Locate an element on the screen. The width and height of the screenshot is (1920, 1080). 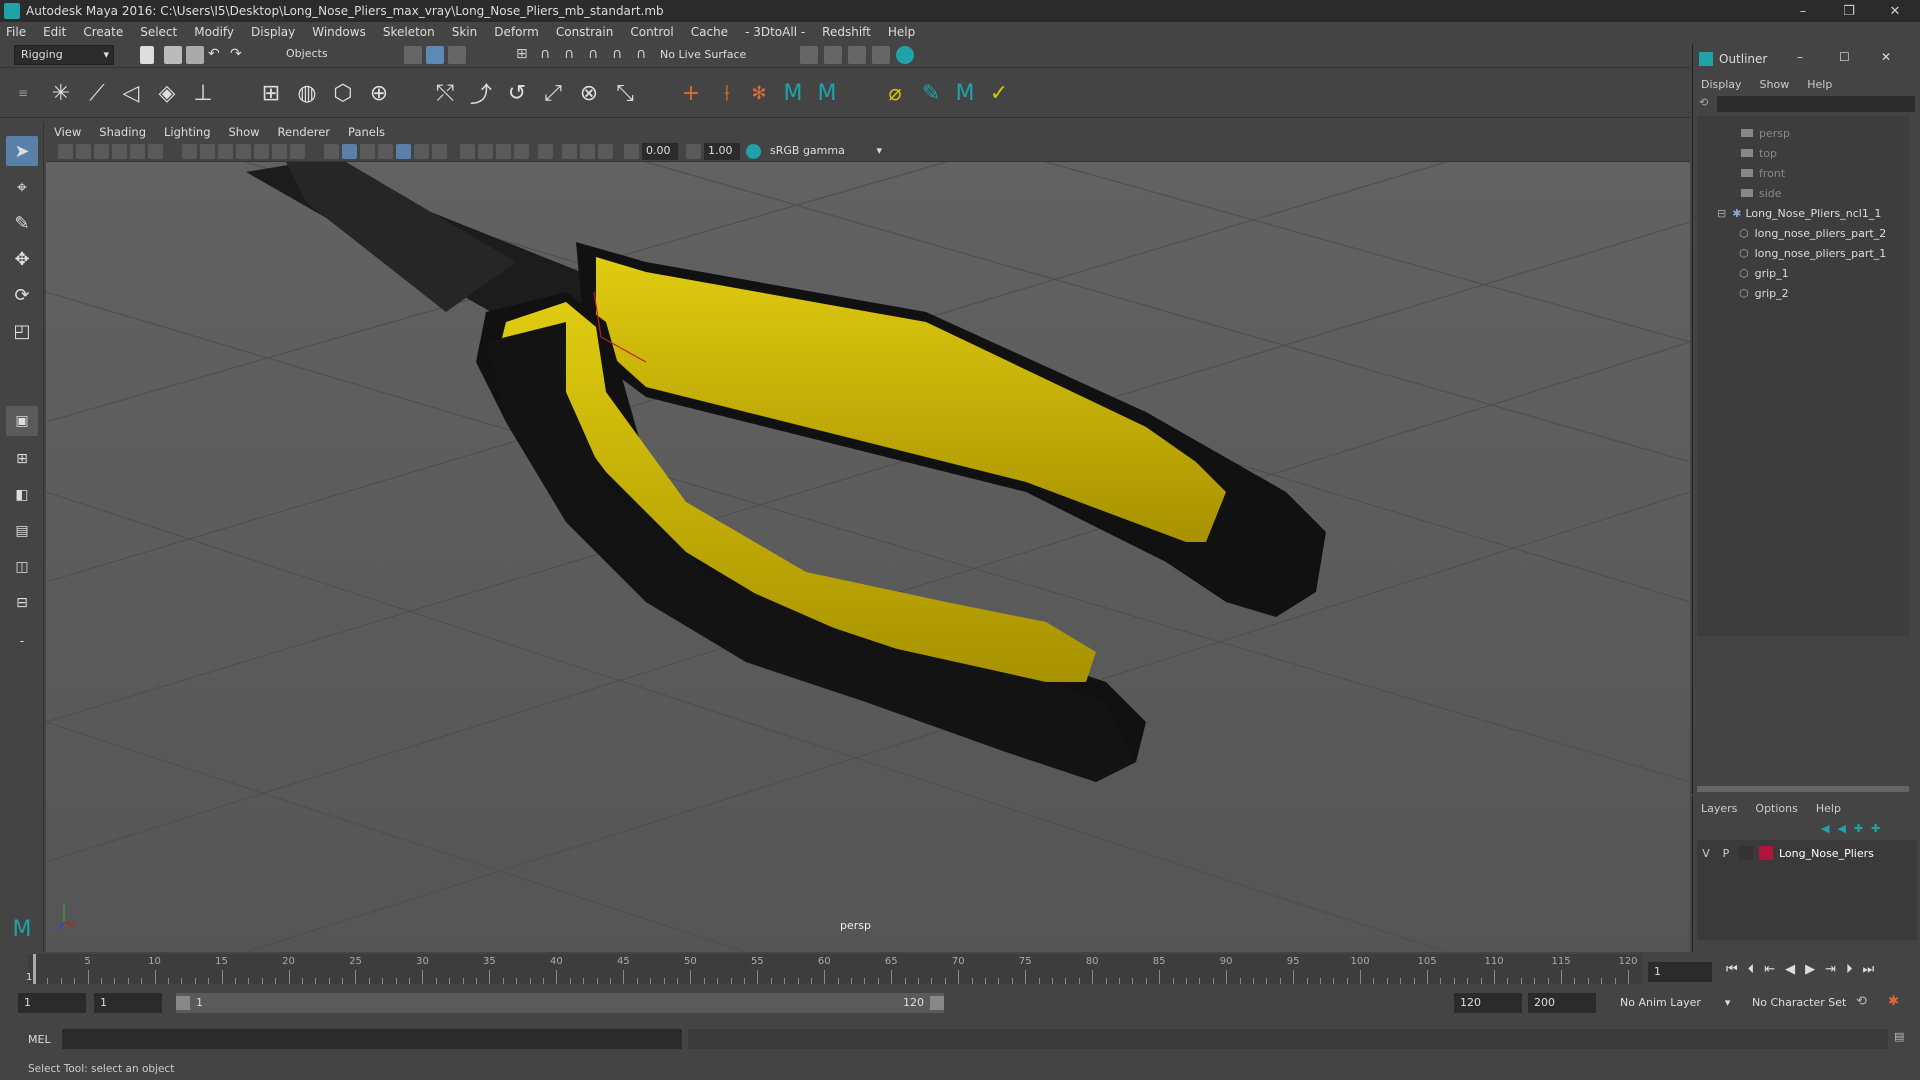
close-button: ✕ is located at coordinates (1895, 11).